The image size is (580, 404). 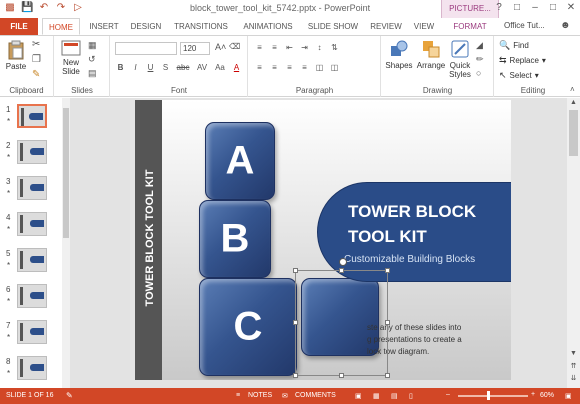 I want to click on spell-check-icon: ✎, so click(x=69, y=395).